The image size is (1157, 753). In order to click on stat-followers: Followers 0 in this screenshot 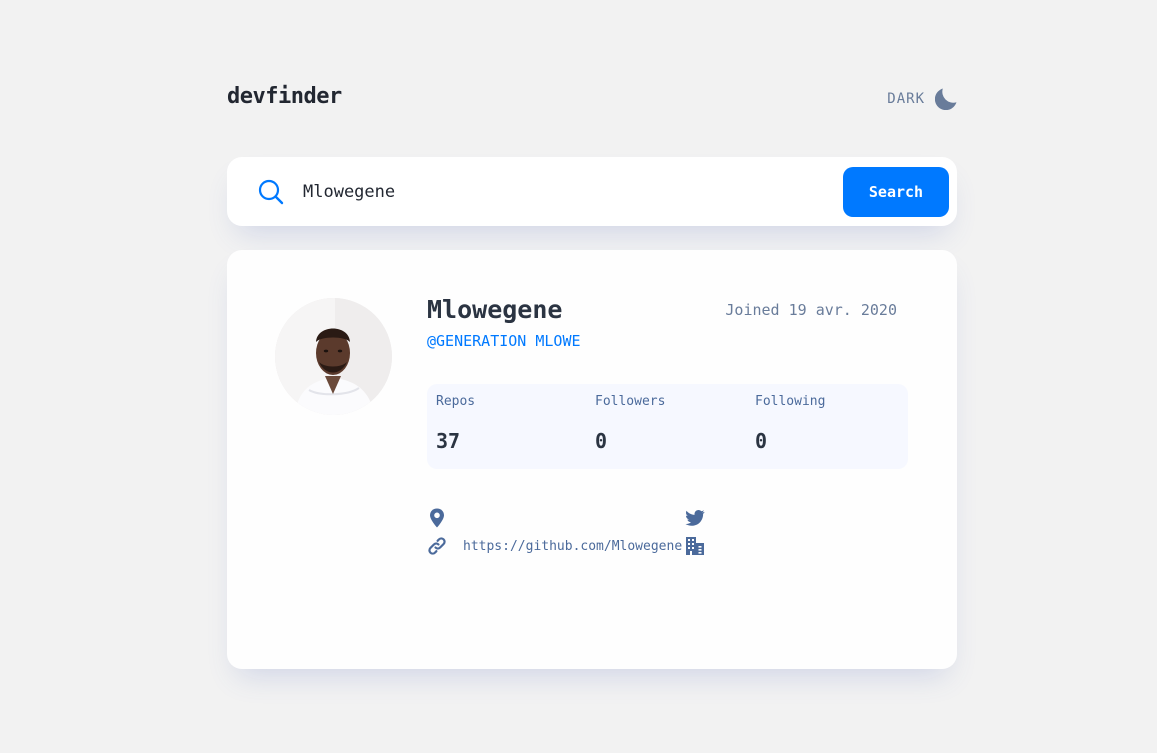, I will do `click(630, 423)`.